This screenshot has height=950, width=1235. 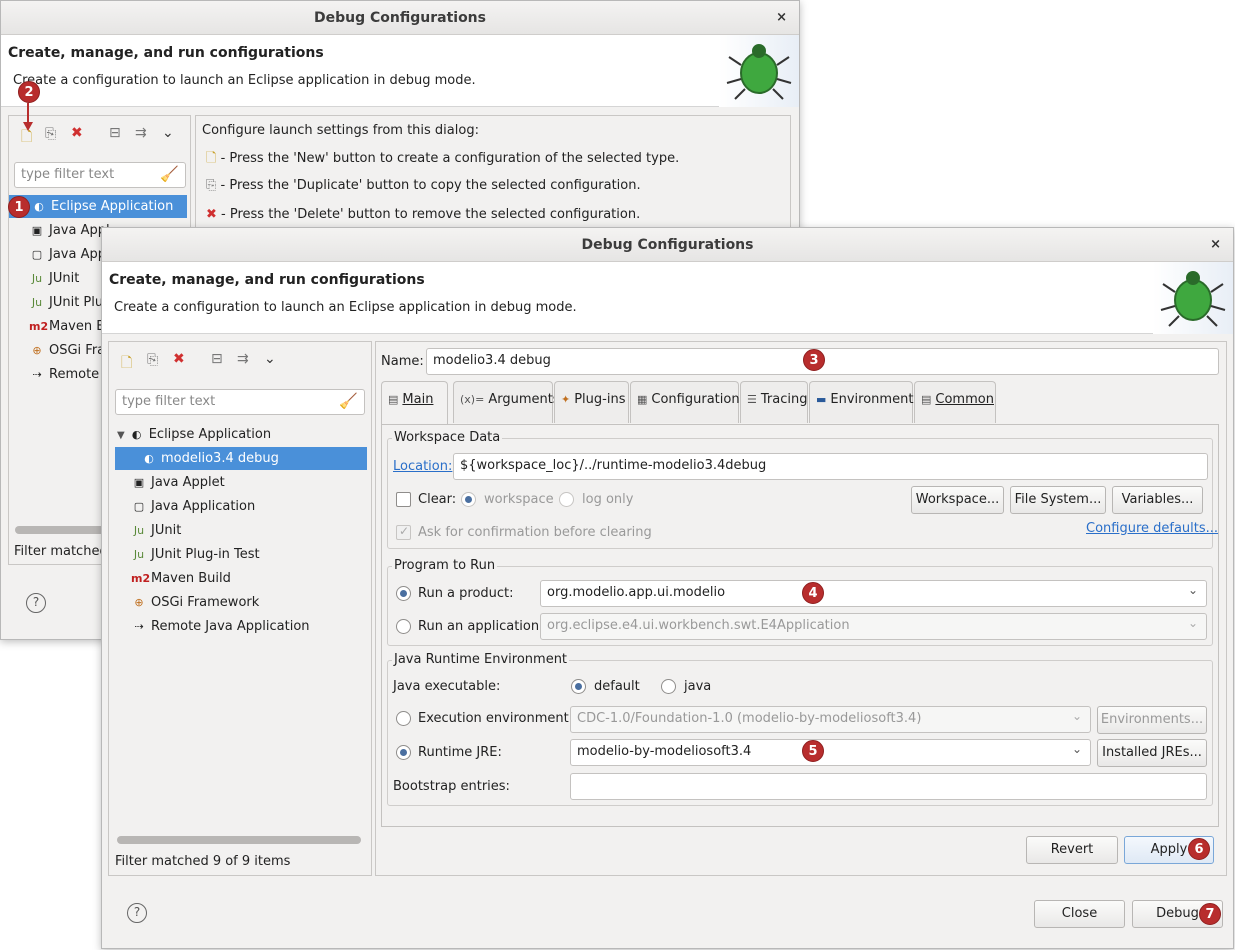 What do you see at coordinates (195, 602) in the screenshot?
I see `tree-item-osgi: ⊕ OSGi Framework` at bounding box center [195, 602].